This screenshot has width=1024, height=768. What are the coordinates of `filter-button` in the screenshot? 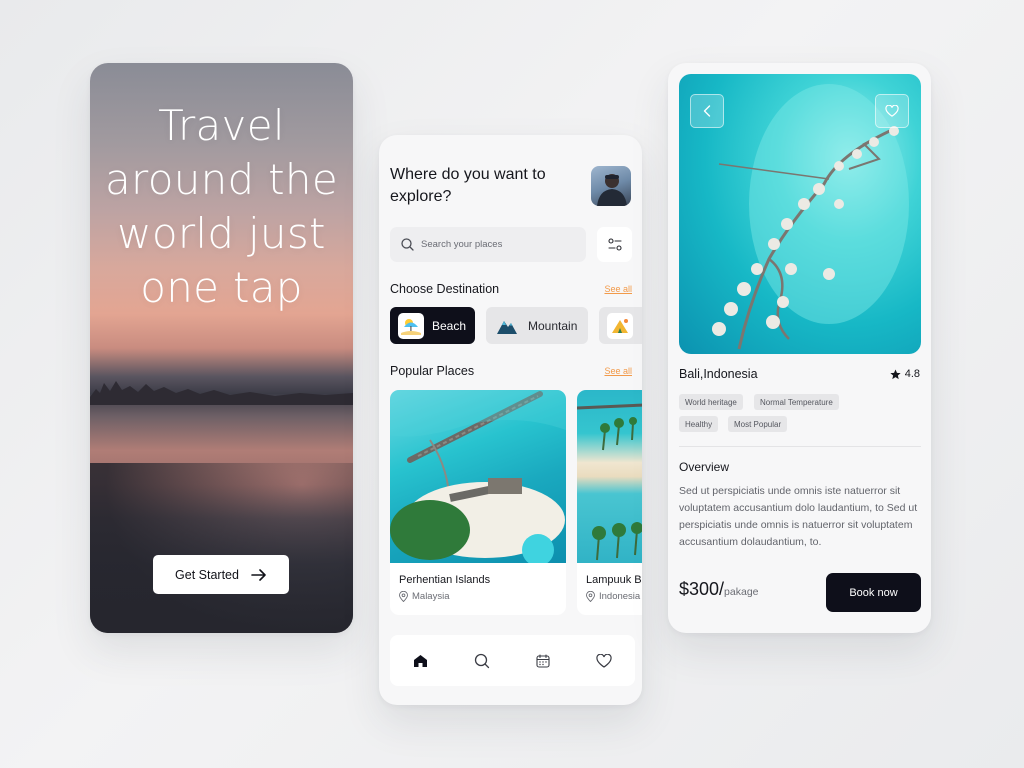 It's located at (614, 244).